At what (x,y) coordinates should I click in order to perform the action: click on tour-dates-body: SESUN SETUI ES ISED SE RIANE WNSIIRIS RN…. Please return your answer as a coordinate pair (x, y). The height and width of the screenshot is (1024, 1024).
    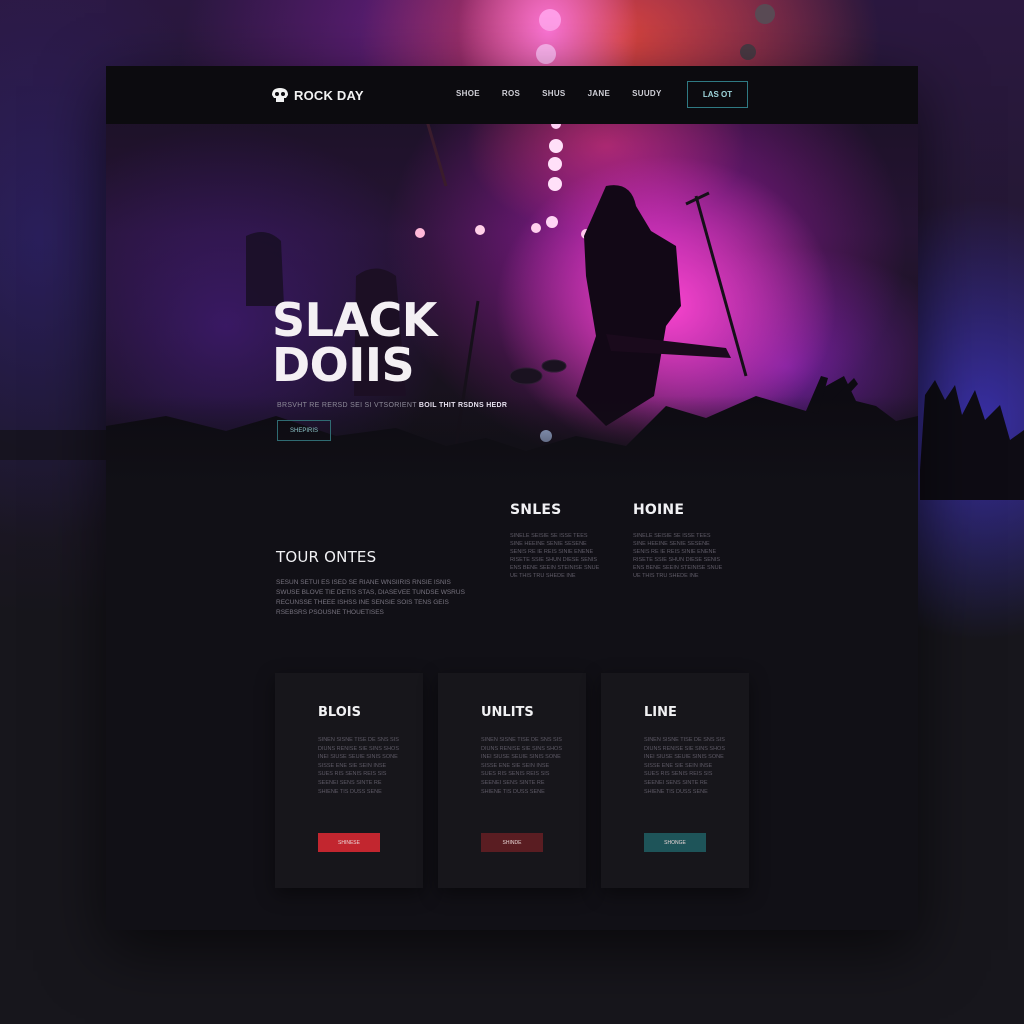
    Looking at the image, I should click on (370, 597).